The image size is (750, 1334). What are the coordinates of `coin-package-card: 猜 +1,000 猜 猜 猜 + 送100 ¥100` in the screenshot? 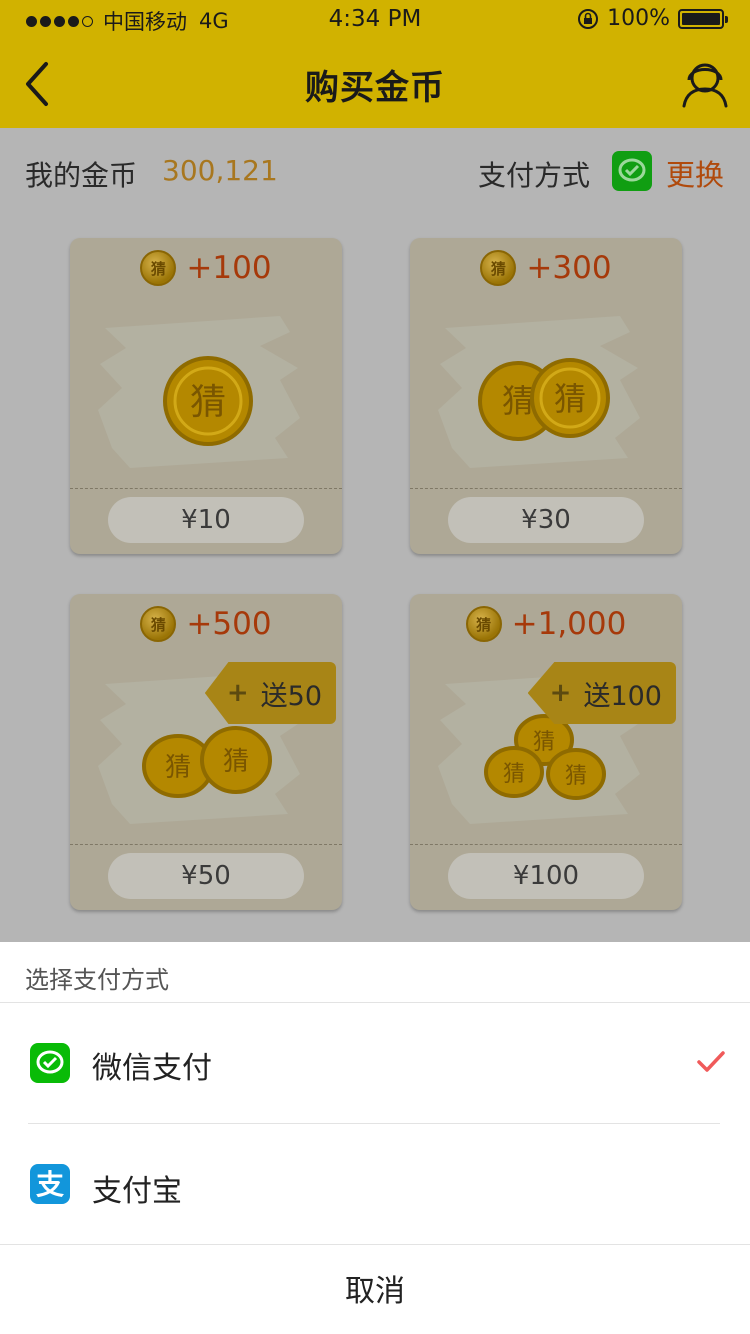 It's located at (546, 752).